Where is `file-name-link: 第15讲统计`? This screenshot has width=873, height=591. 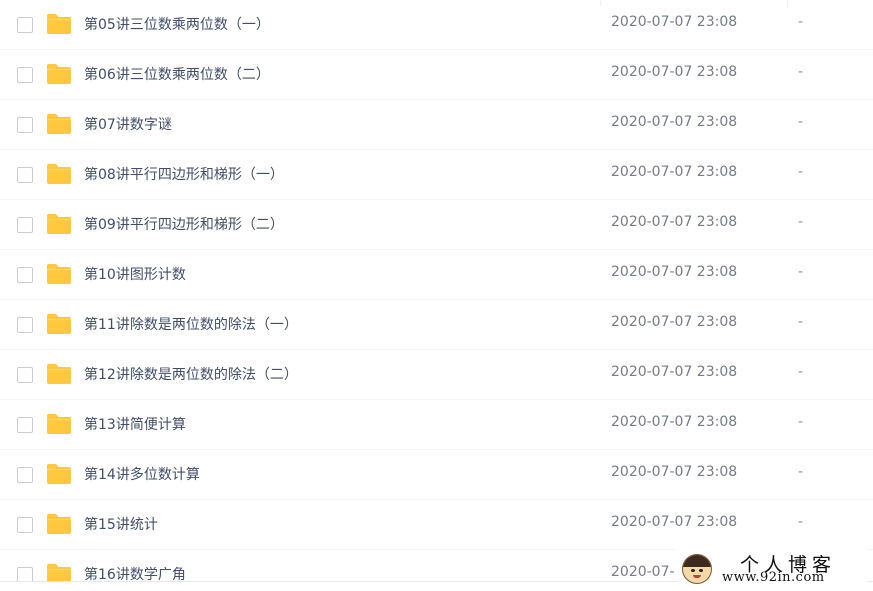
file-name-link: 第15讲统计 is located at coordinates (121, 524).